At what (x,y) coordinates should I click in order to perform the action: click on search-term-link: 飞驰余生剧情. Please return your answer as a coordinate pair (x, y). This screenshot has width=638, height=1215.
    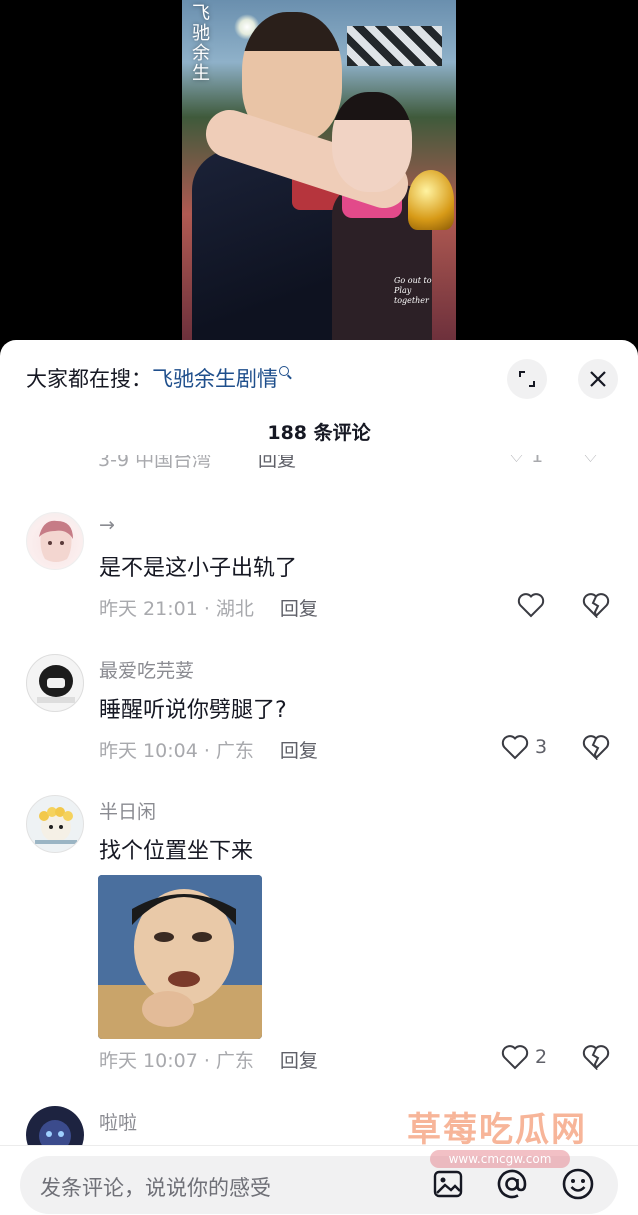
    Looking at the image, I should click on (215, 379).